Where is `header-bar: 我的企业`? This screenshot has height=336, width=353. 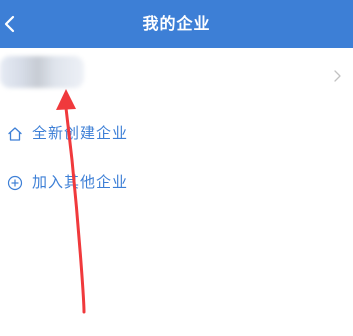 header-bar: 我的企业 is located at coordinates (176, 24).